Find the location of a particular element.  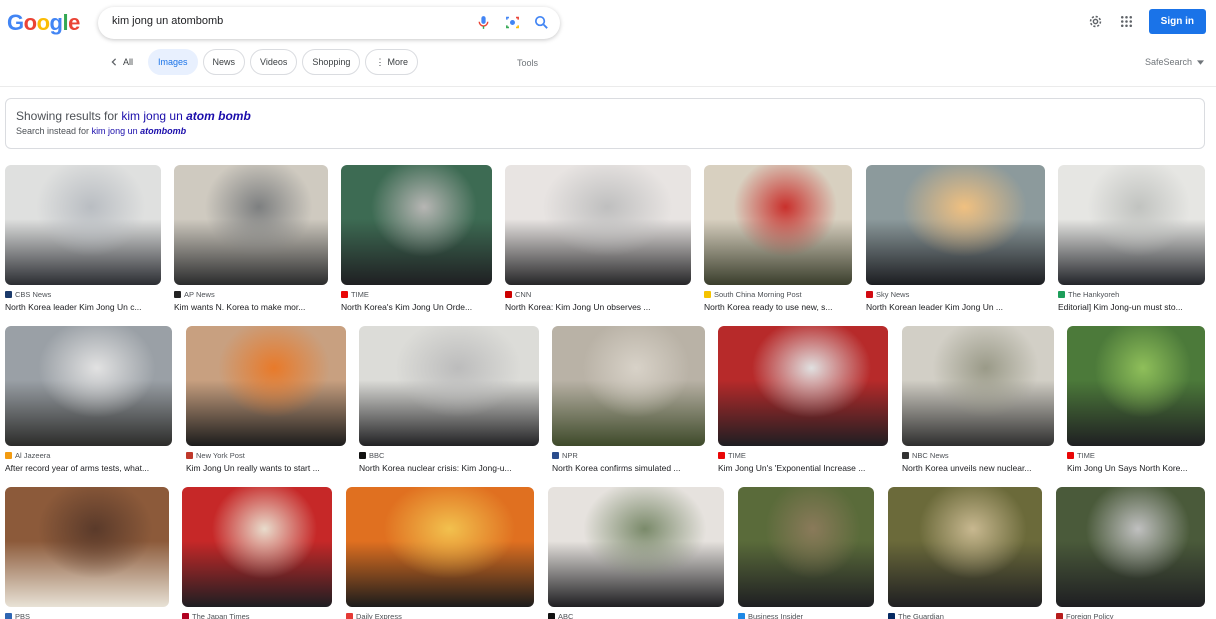

gear-icon is located at coordinates (1095, 21).